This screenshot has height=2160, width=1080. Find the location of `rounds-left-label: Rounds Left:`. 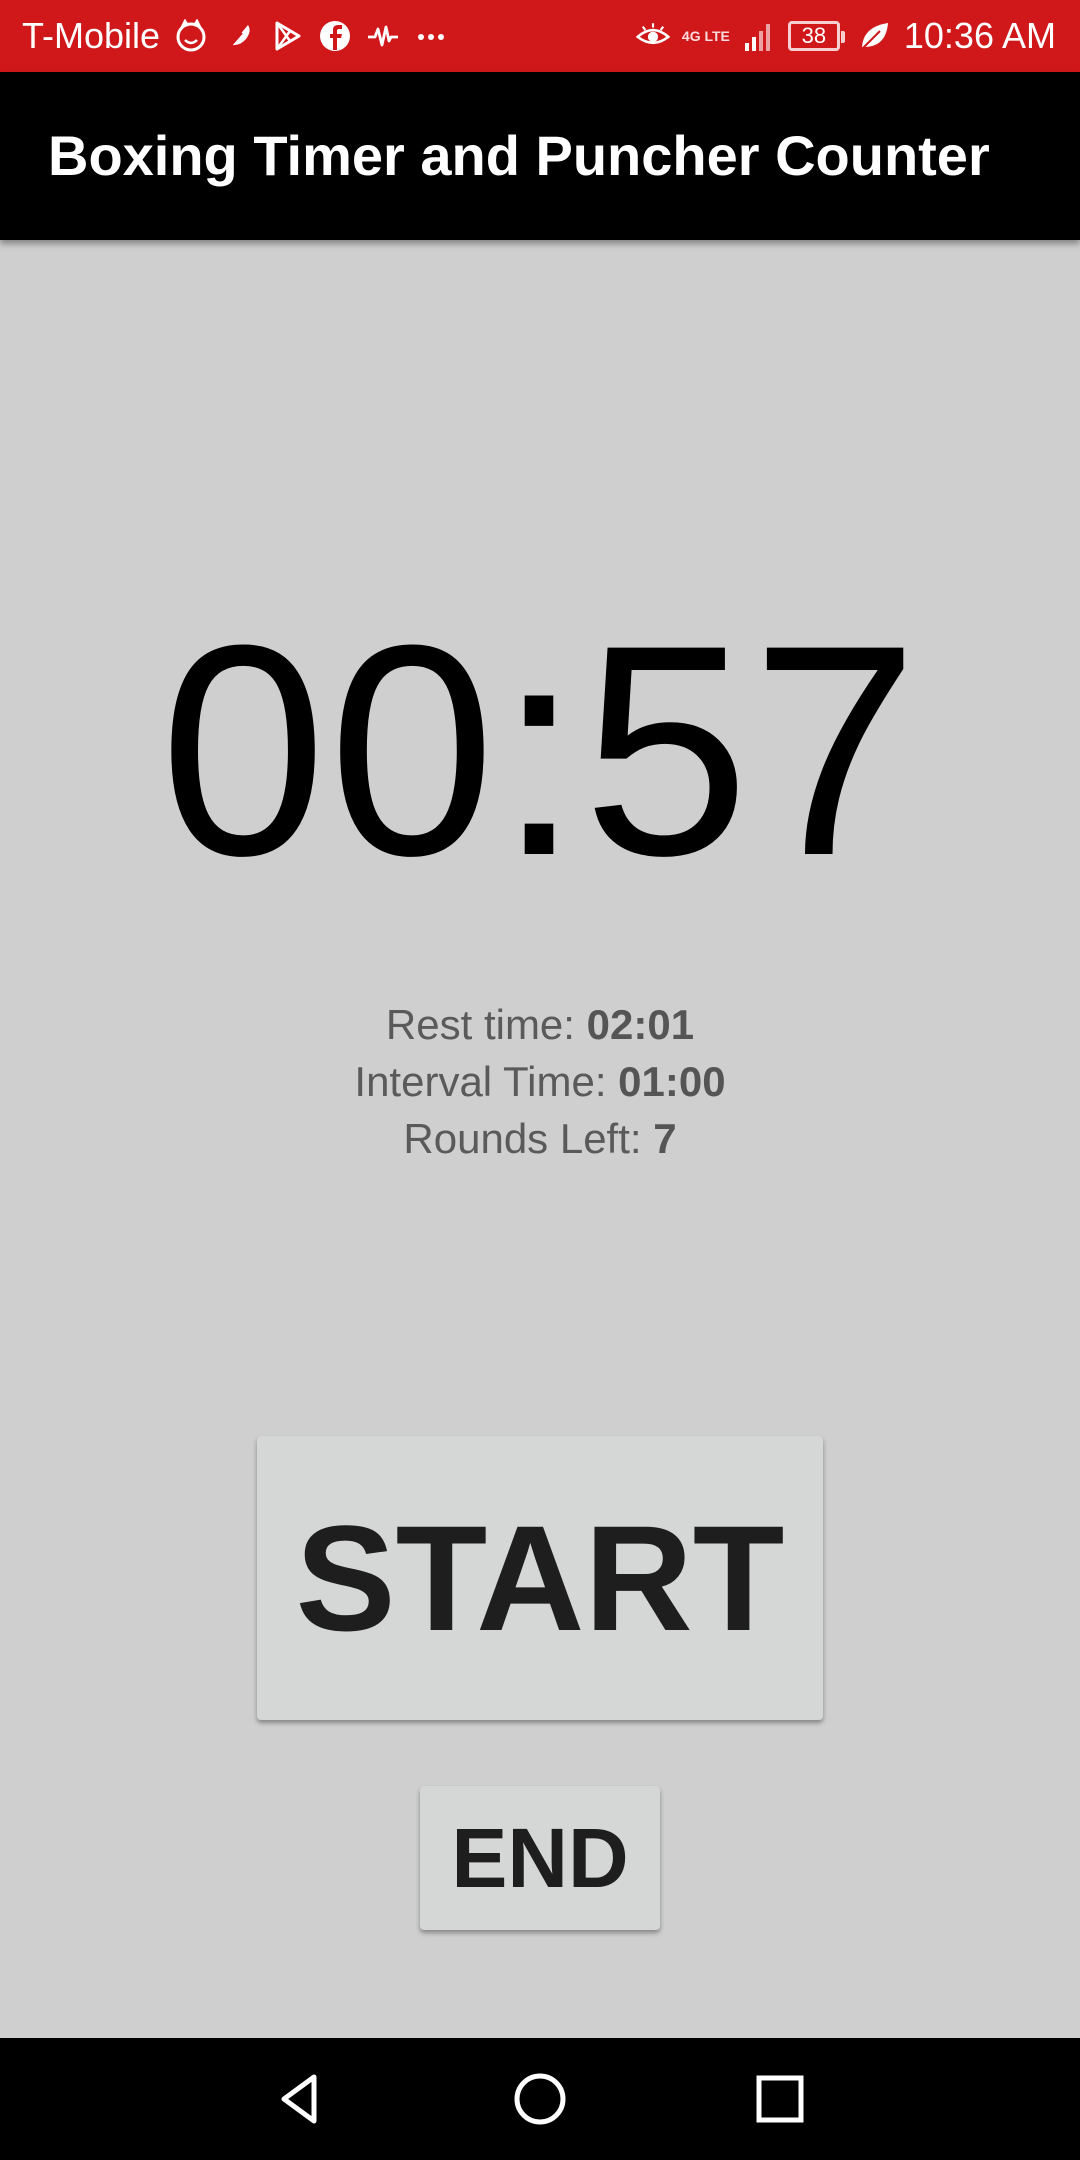

rounds-left-label: Rounds Left: is located at coordinates (528, 1138).